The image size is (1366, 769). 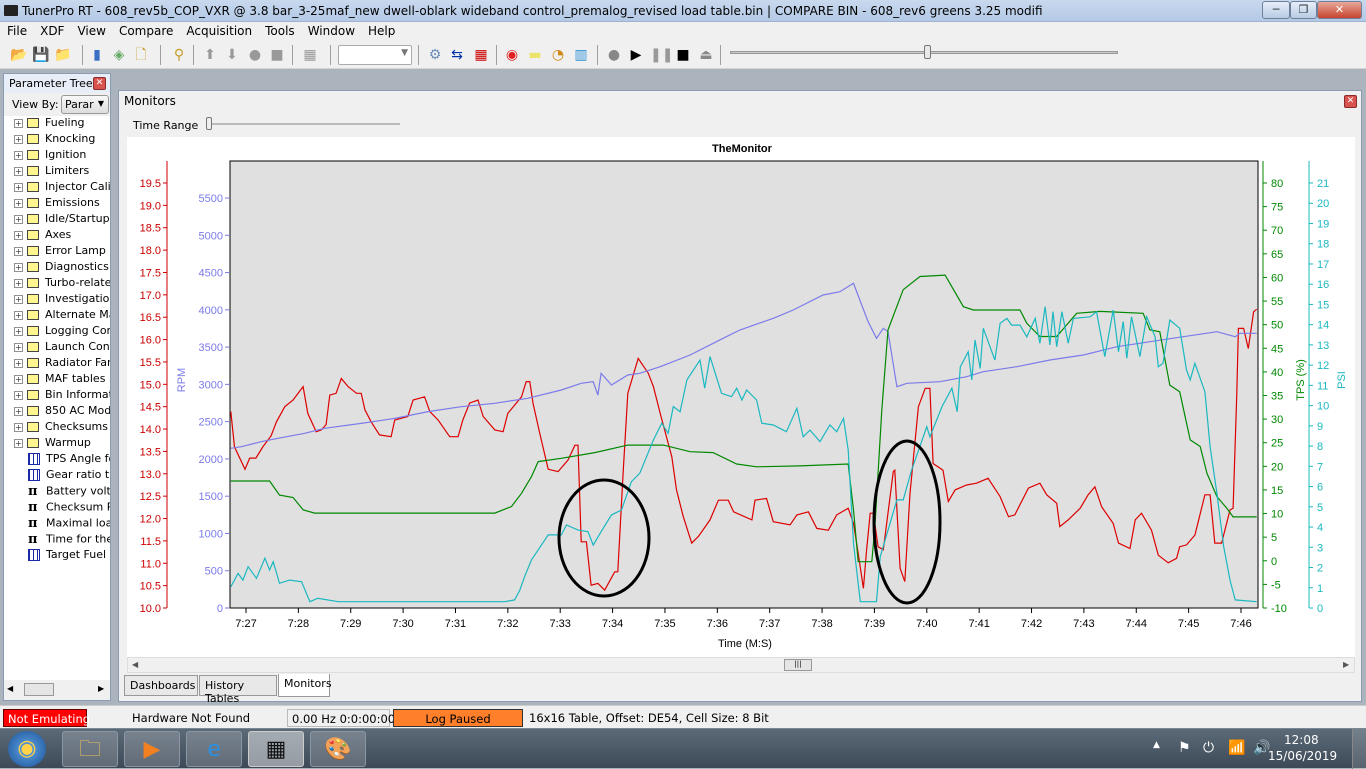 I want to click on menu-view: View, so click(x=90, y=30).